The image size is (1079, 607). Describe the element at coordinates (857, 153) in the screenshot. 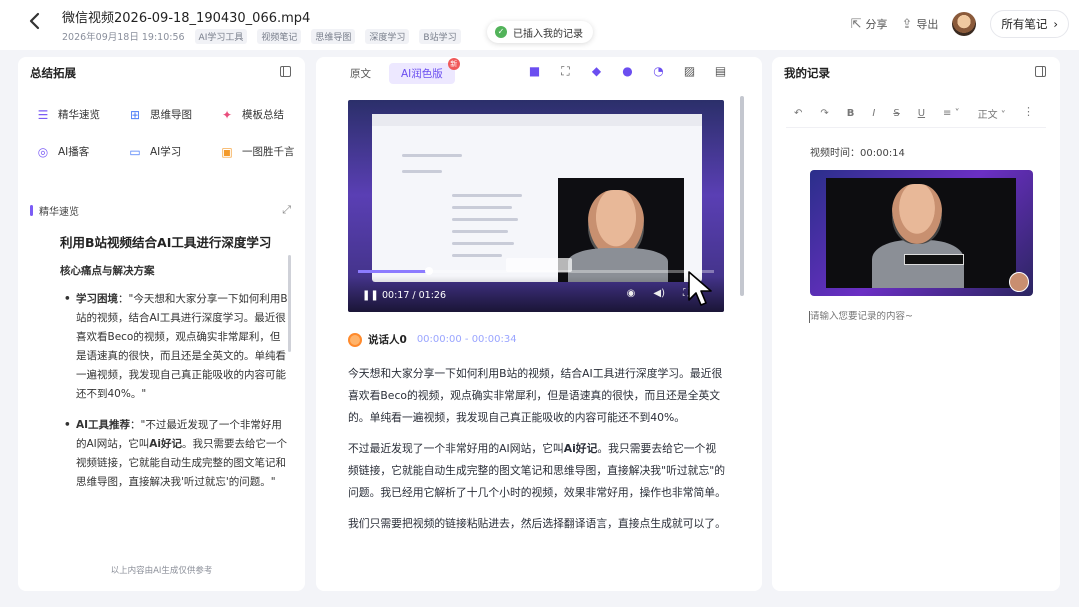

I see `note-video-time: 视频时间：00:00:14` at that location.